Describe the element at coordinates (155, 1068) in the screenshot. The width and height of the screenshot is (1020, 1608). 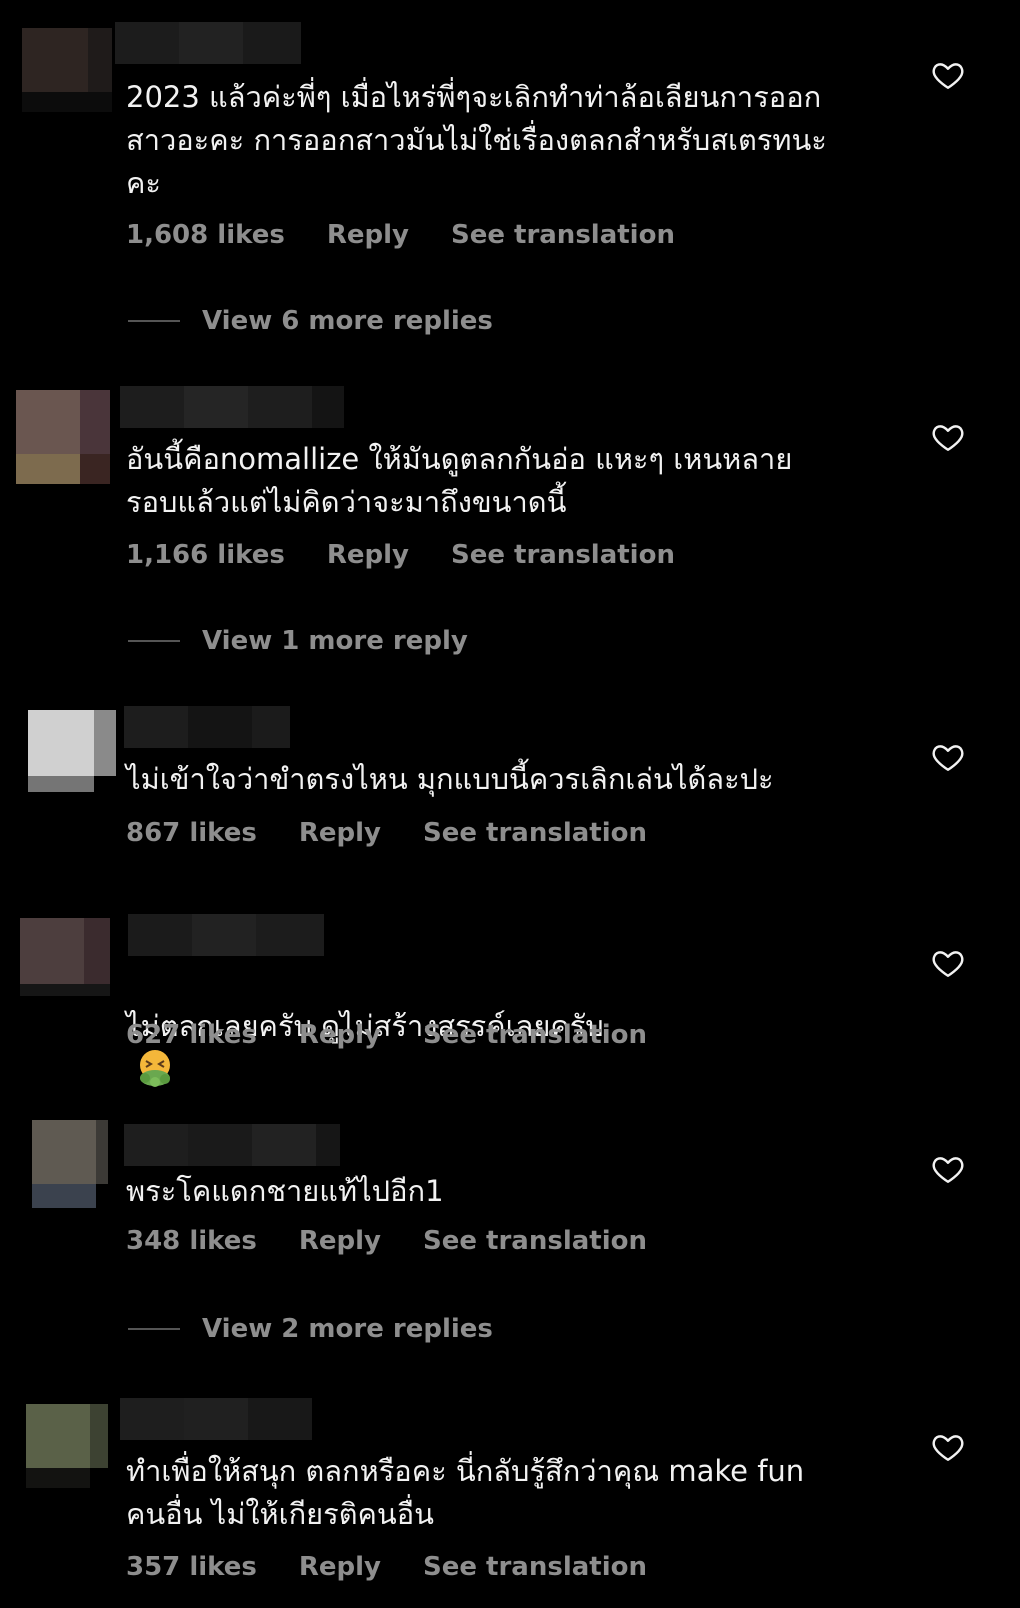
I see `vomiting-face-emoji` at that location.